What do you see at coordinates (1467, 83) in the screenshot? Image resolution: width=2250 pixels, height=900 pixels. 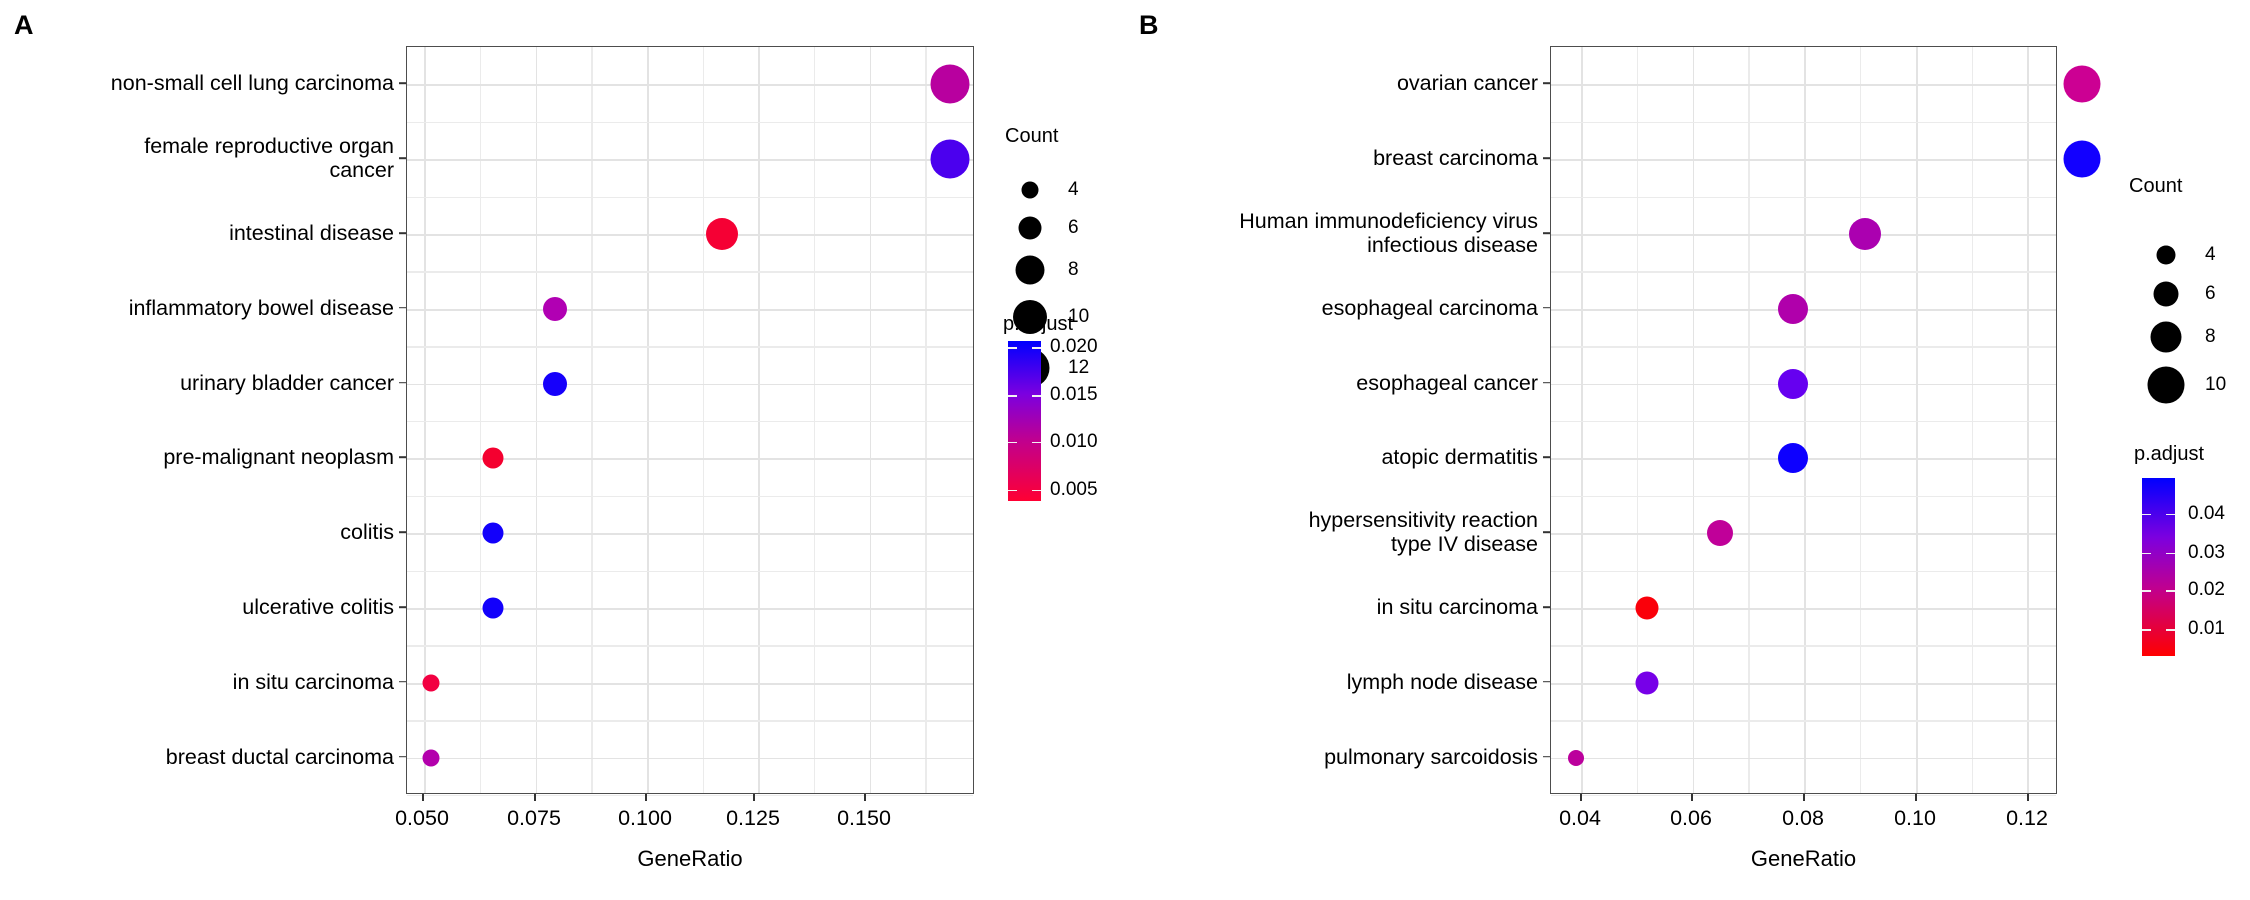 I see `y-axis-label: ovarian cancer` at bounding box center [1467, 83].